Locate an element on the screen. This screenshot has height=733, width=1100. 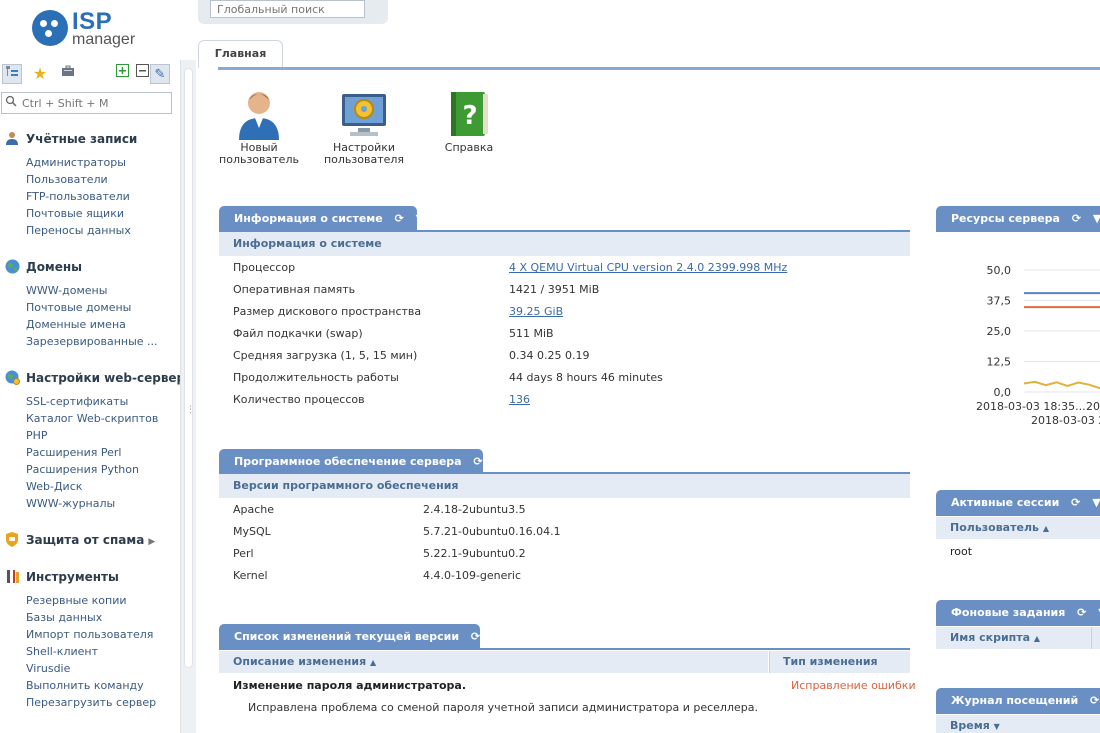
menu-item-www-logs: WWW-журналы is located at coordinates (103, 503).